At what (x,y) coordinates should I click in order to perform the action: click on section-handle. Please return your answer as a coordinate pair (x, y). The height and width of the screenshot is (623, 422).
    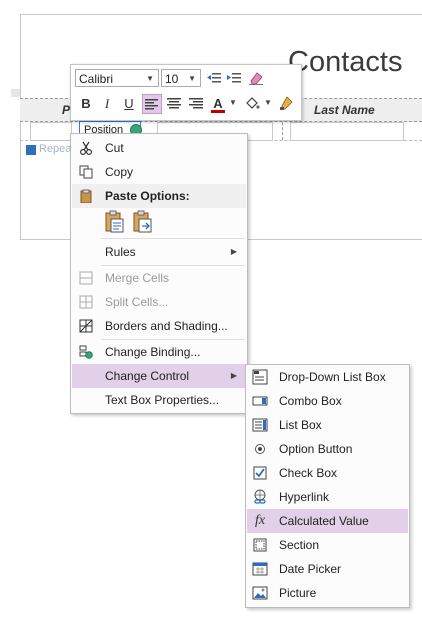
    Looking at the image, I should click on (15, 93).